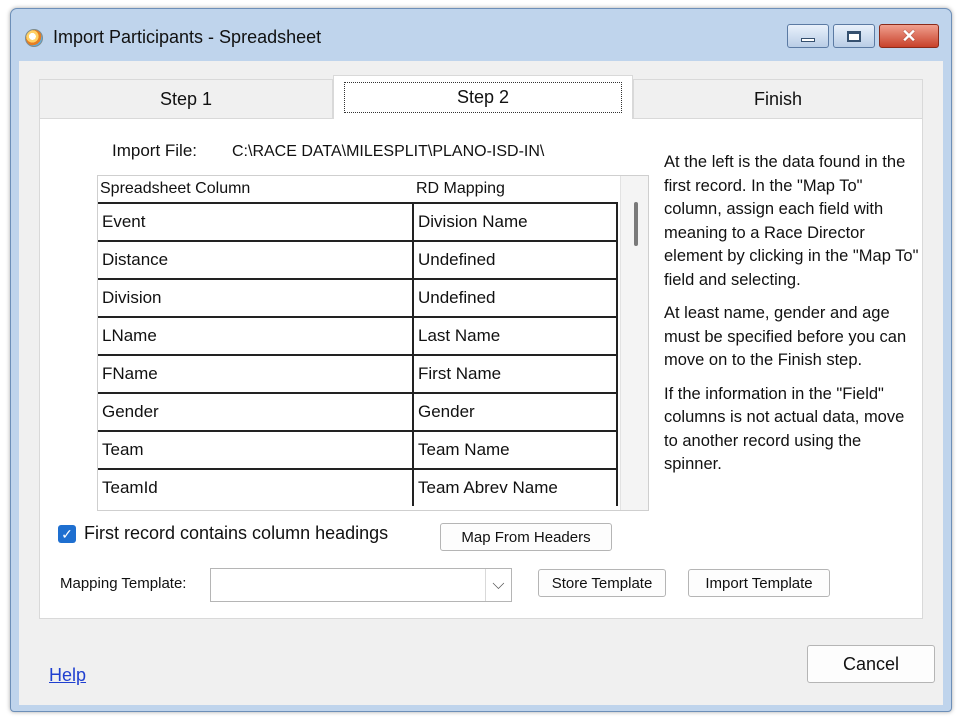 This screenshot has width=960, height=720. What do you see at coordinates (481, 35) in the screenshot?
I see `title-bar: Import Participants - Spreadsheet ✕` at bounding box center [481, 35].